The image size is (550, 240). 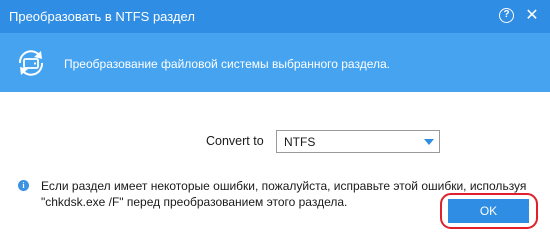 I want to click on filesystem-select-value: NTFS, so click(x=300, y=142).